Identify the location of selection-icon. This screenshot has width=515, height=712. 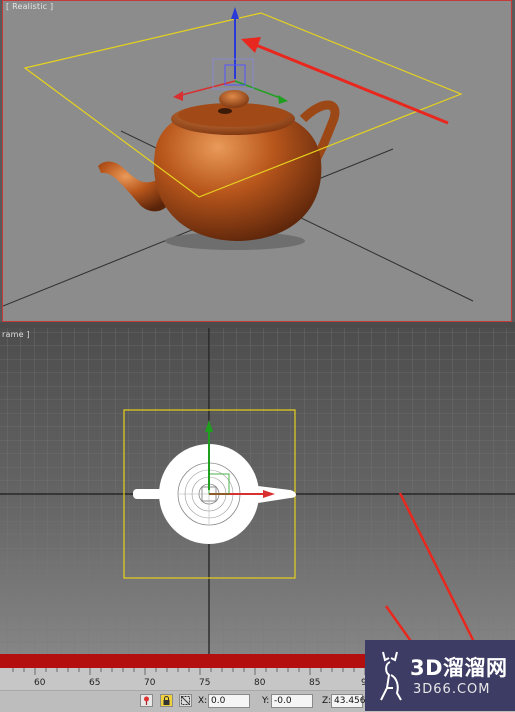
(185, 700).